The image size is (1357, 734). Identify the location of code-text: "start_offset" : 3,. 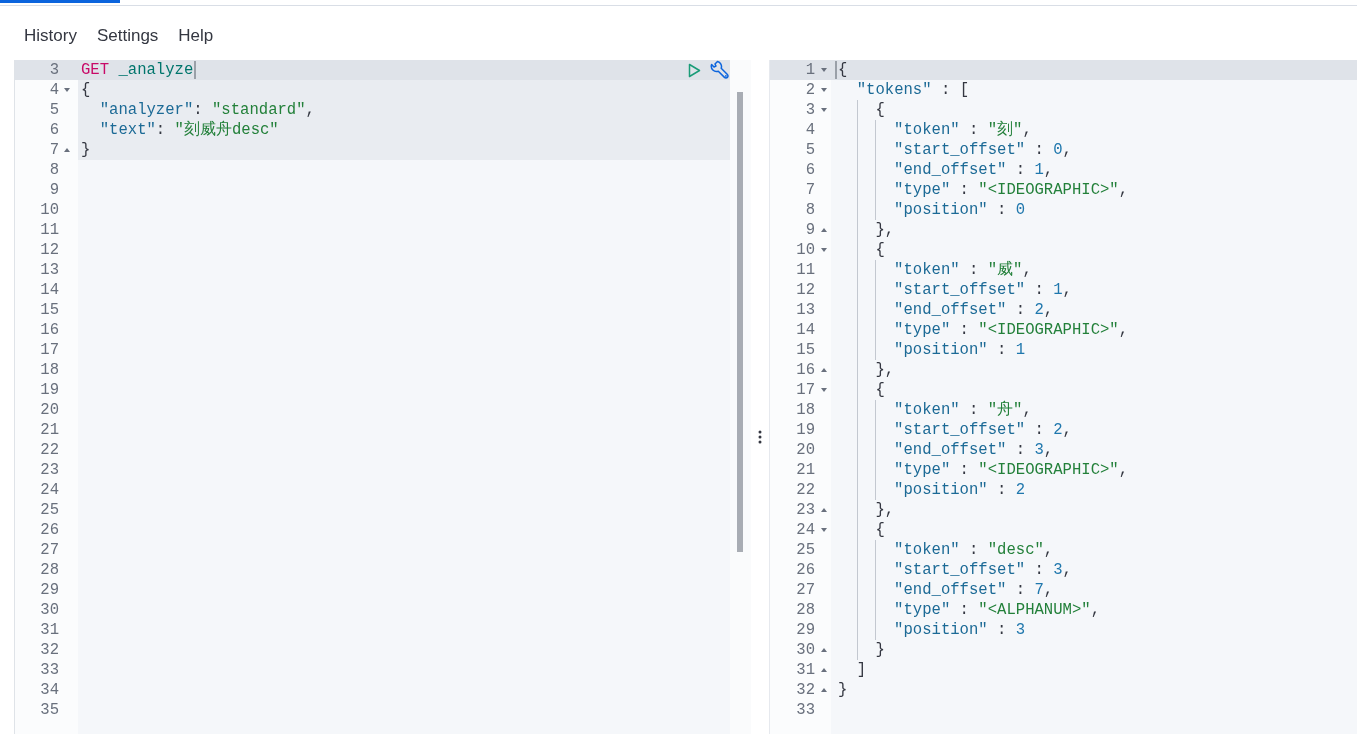
(983, 570).